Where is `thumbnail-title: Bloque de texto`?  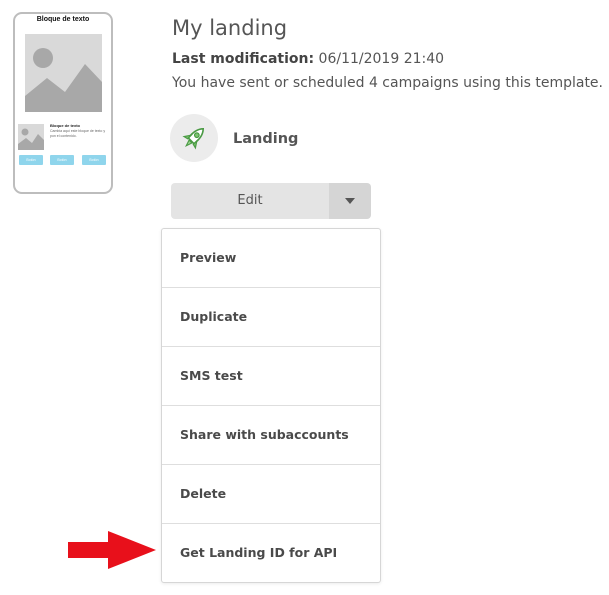 thumbnail-title: Bloque de texto is located at coordinates (63, 19).